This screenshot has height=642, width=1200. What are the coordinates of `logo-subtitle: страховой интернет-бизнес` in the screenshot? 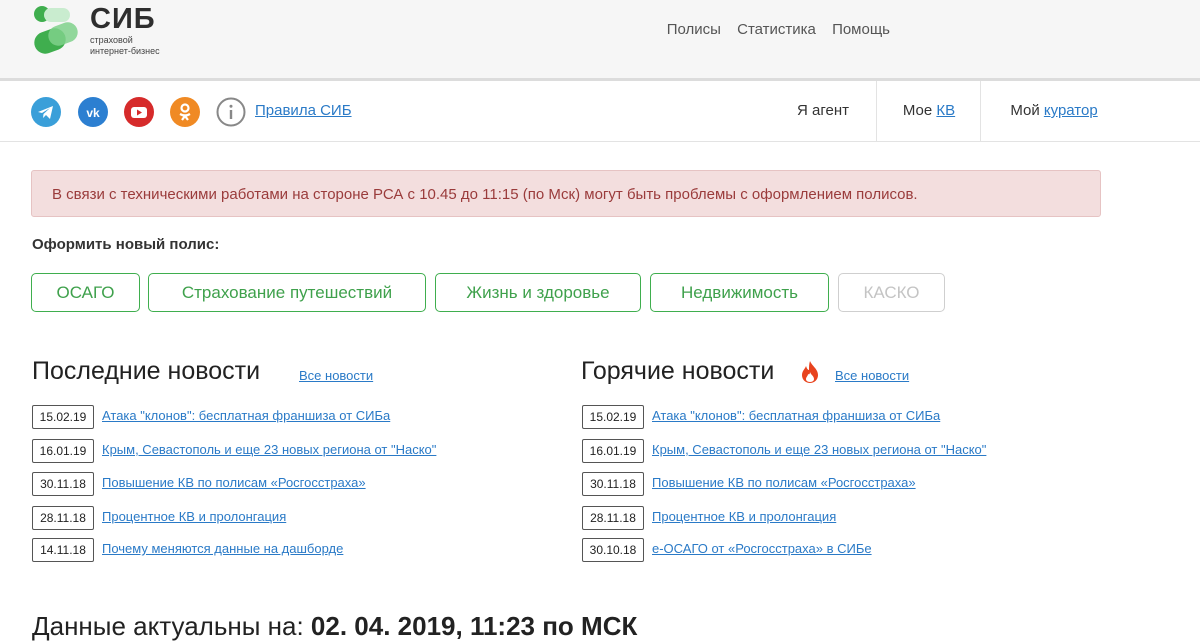 It's located at (145, 46).